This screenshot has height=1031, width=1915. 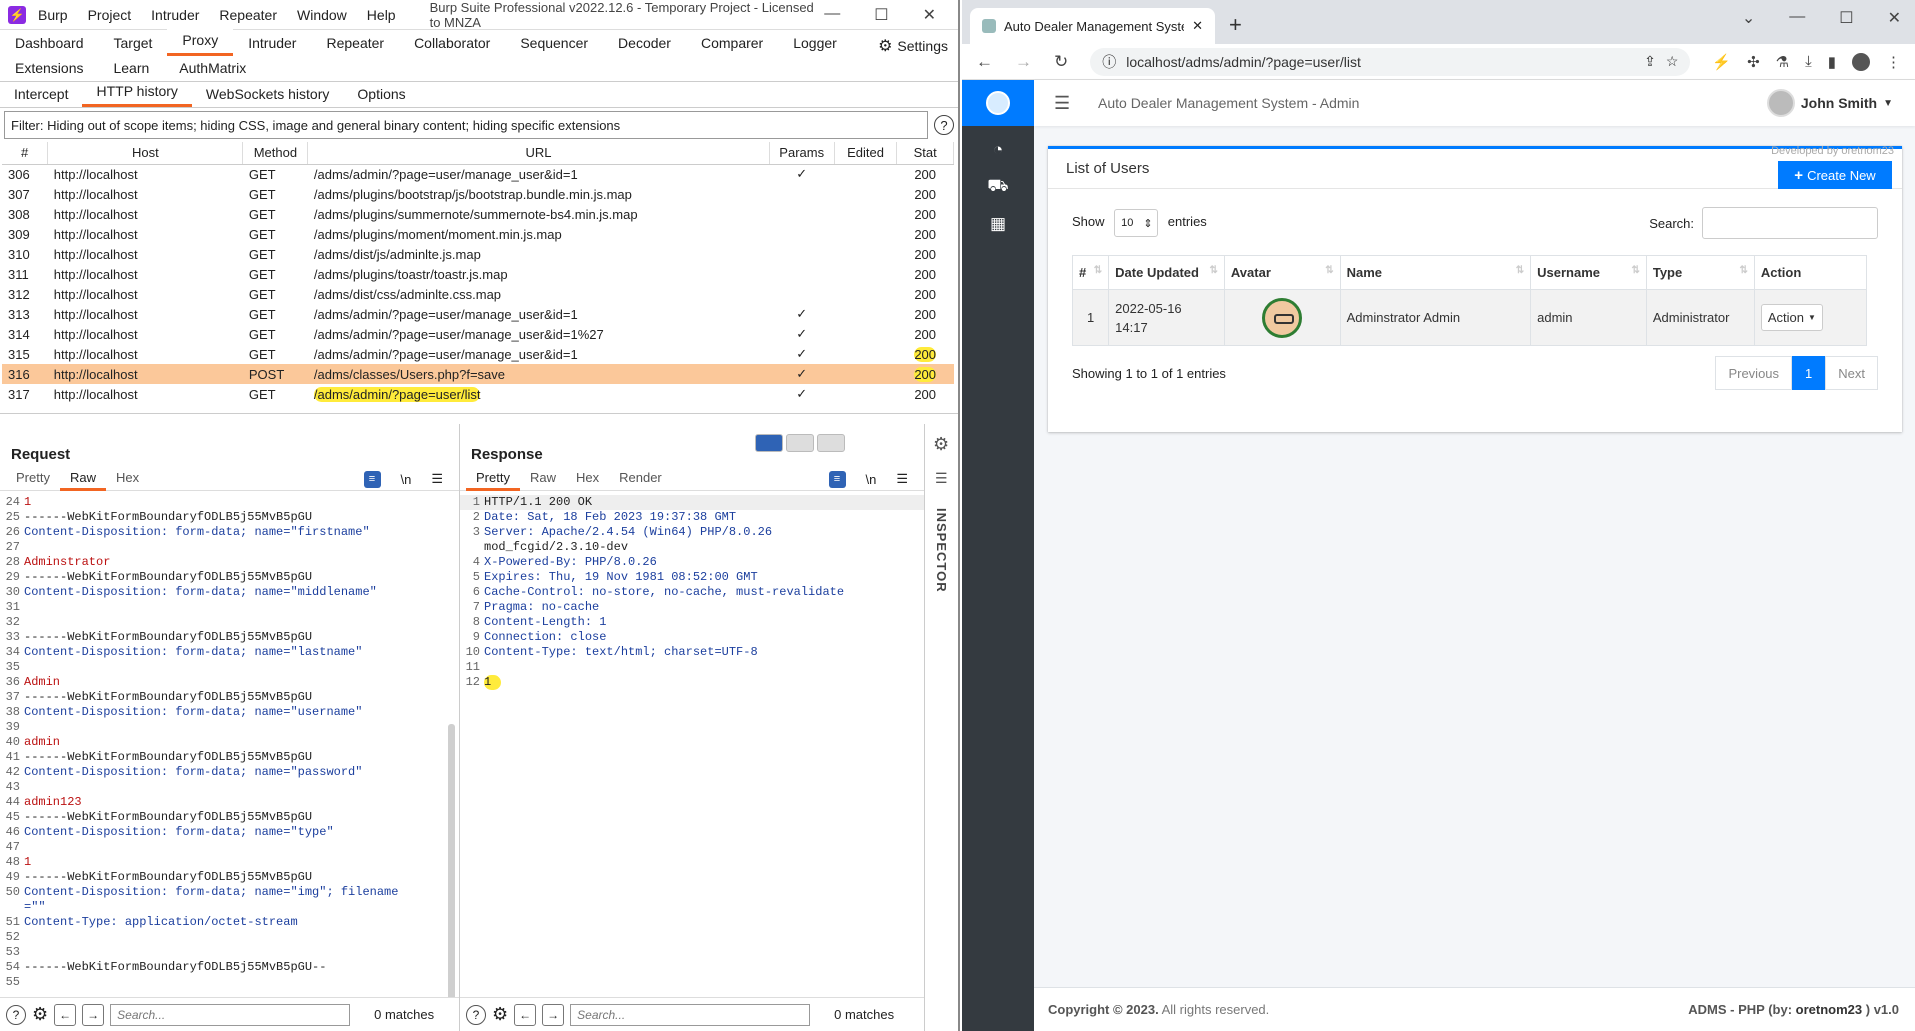 What do you see at coordinates (1588, 272) in the screenshot?
I see `column-header-username: Username ⇅` at bounding box center [1588, 272].